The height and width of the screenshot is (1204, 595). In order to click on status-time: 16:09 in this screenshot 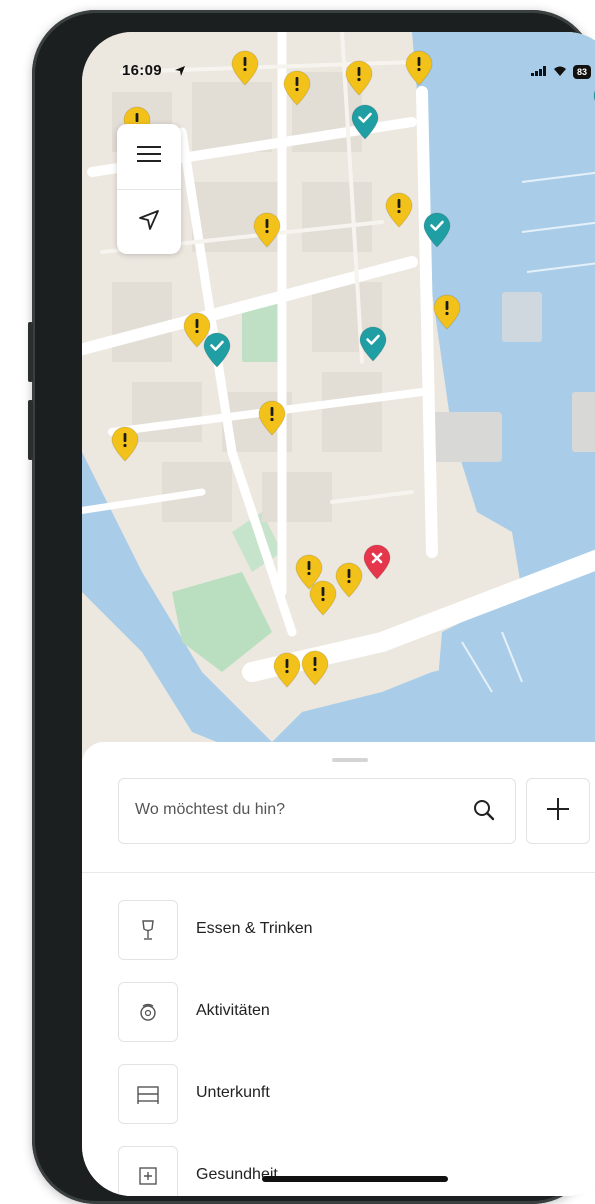, I will do `click(142, 70)`.